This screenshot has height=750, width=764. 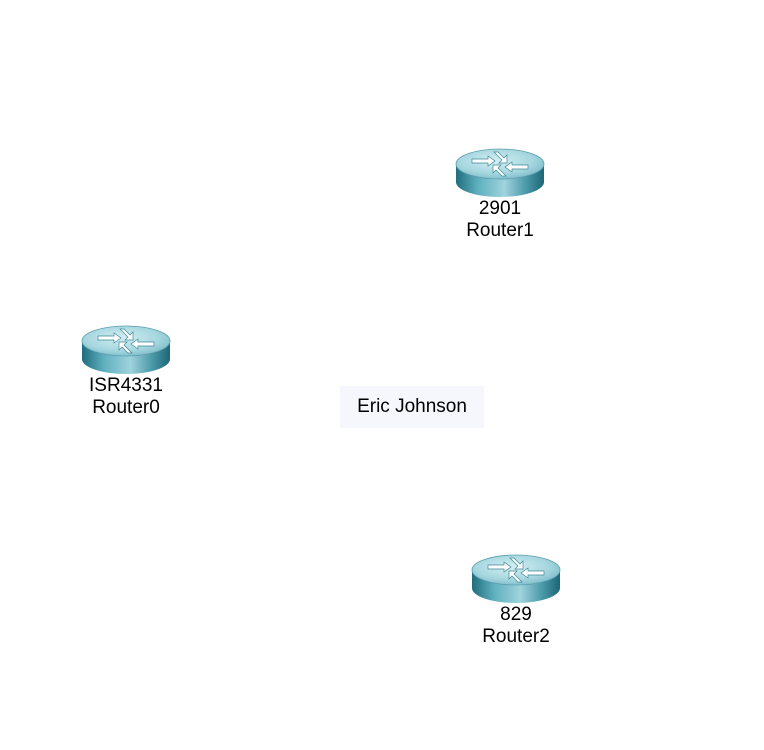 What do you see at coordinates (126, 385) in the screenshot?
I see `device-model-label: ISR4331` at bounding box center [126, 385].